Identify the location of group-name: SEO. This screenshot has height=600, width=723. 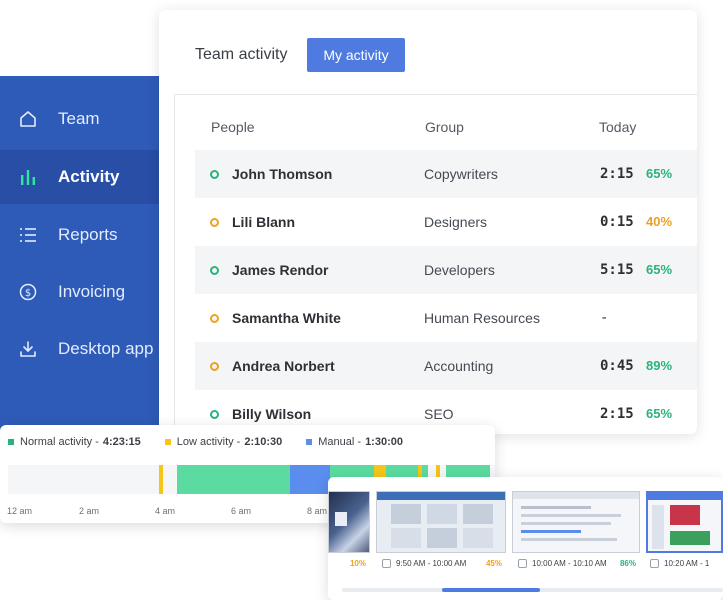
(439, 414).